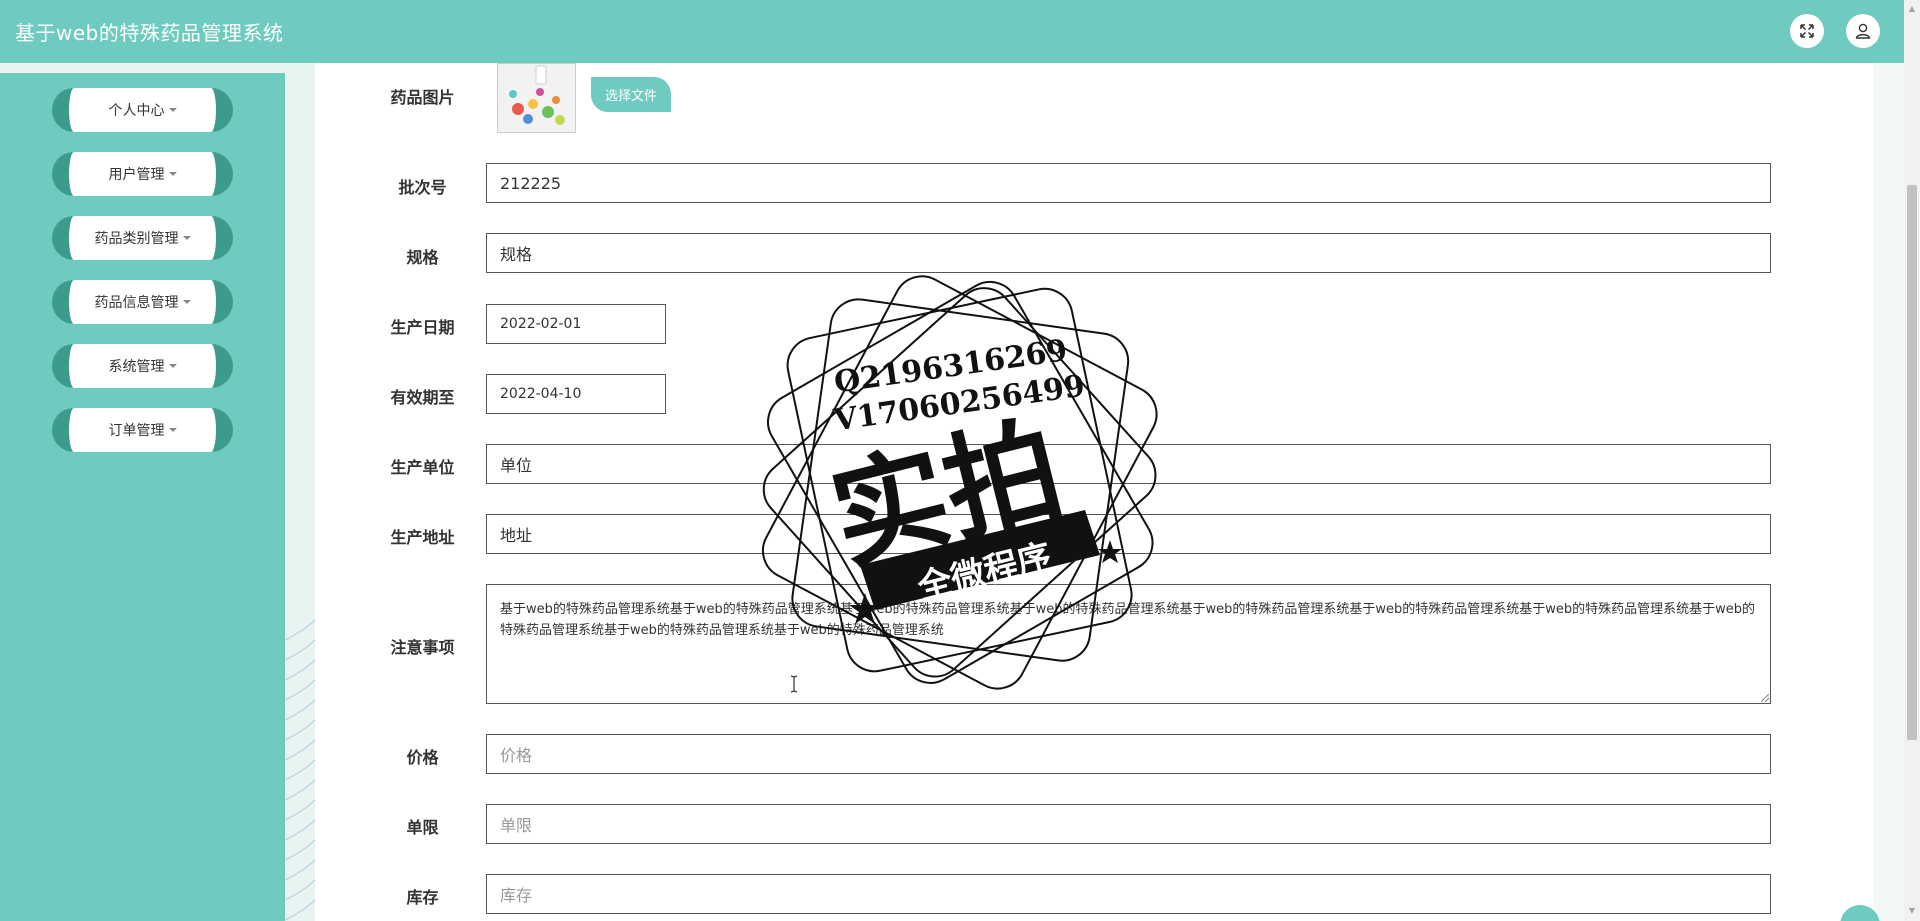 Image resolution: width=1920 pixels, height=921 pixels. What do you see at coordinates (1128, 534) in the screenshot?
I see `address-input: 地址` at bounding box center [1128, 534].